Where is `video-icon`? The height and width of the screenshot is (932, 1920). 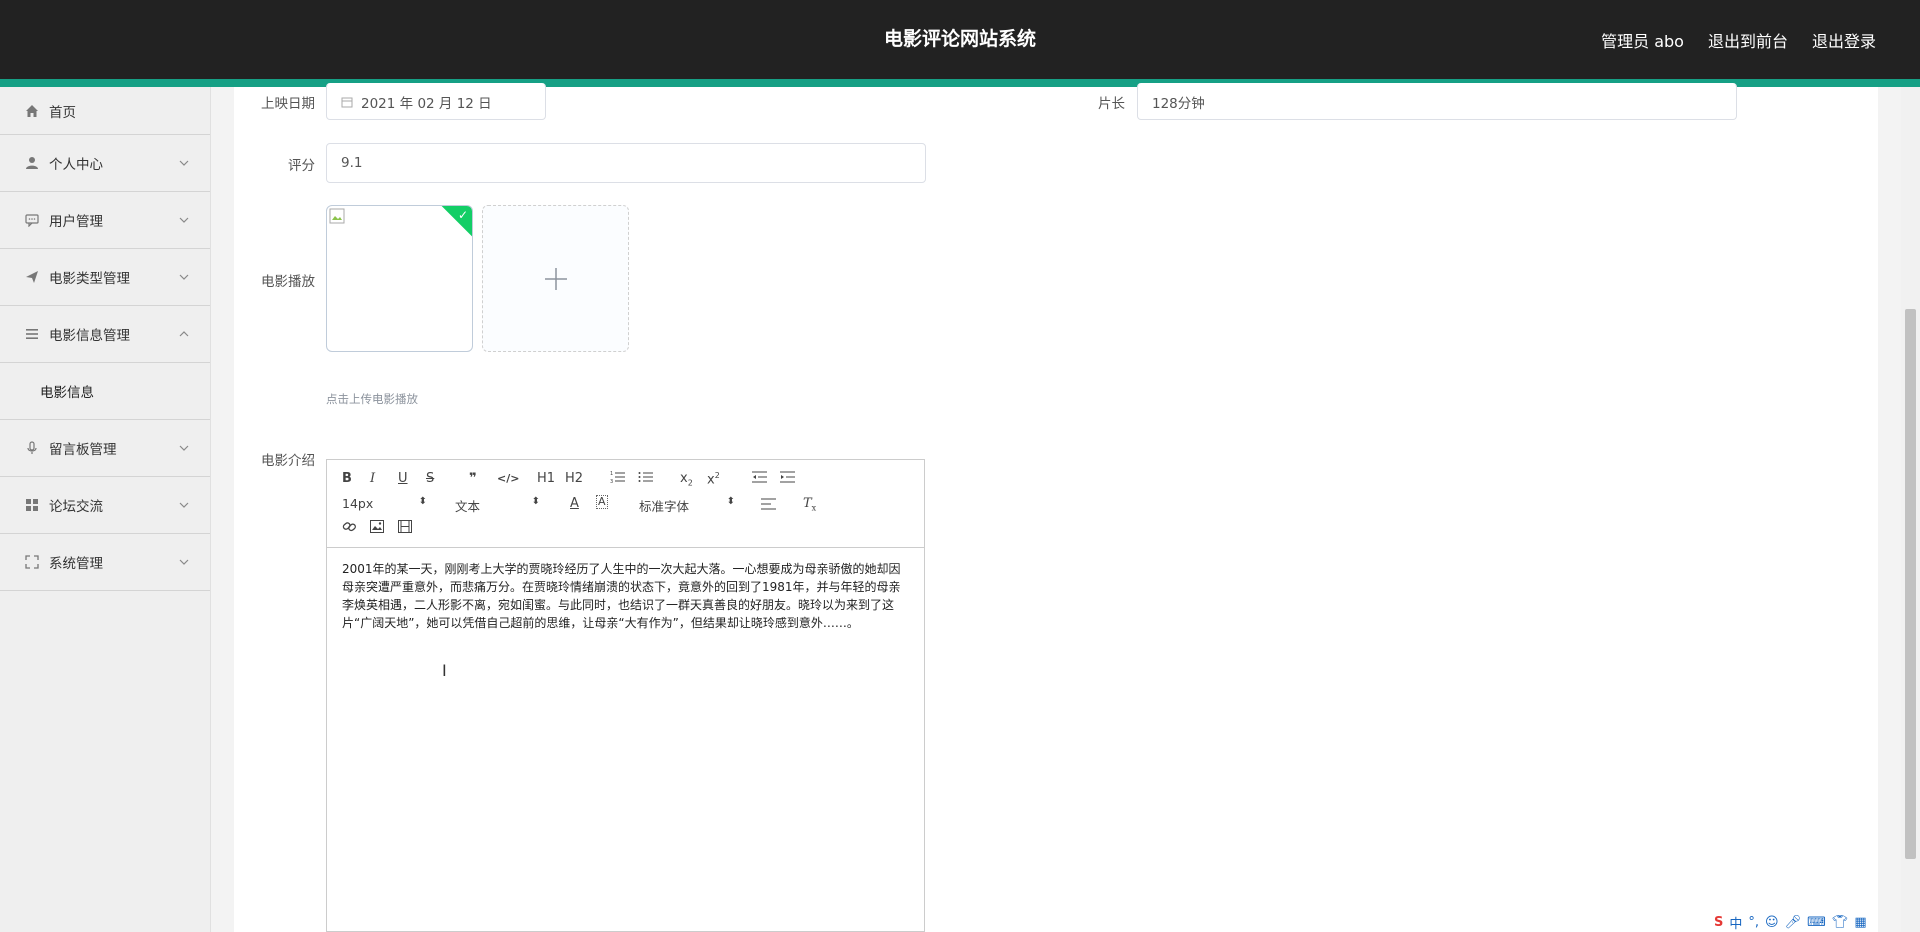 video-icon is located at coordinates (405, 529).